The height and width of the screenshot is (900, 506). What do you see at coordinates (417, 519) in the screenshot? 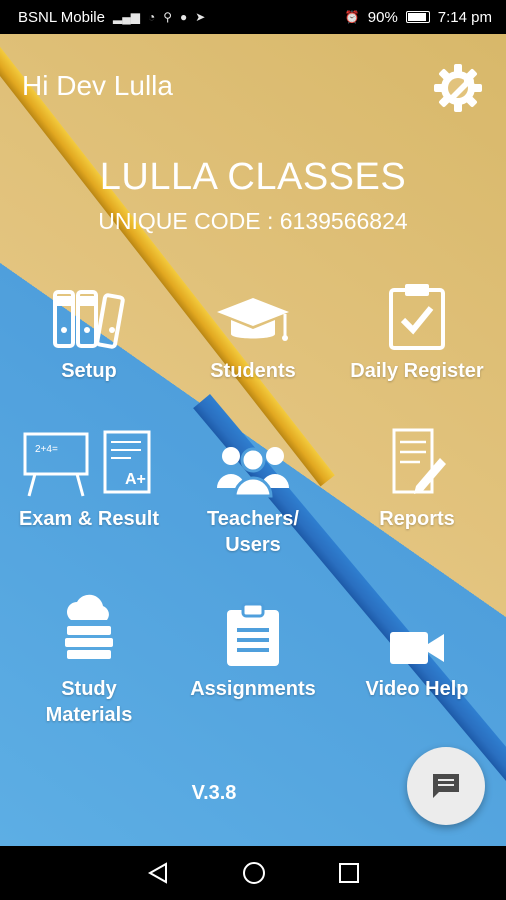
I see `reports-label: Reports` at bounding box center [417, 519].